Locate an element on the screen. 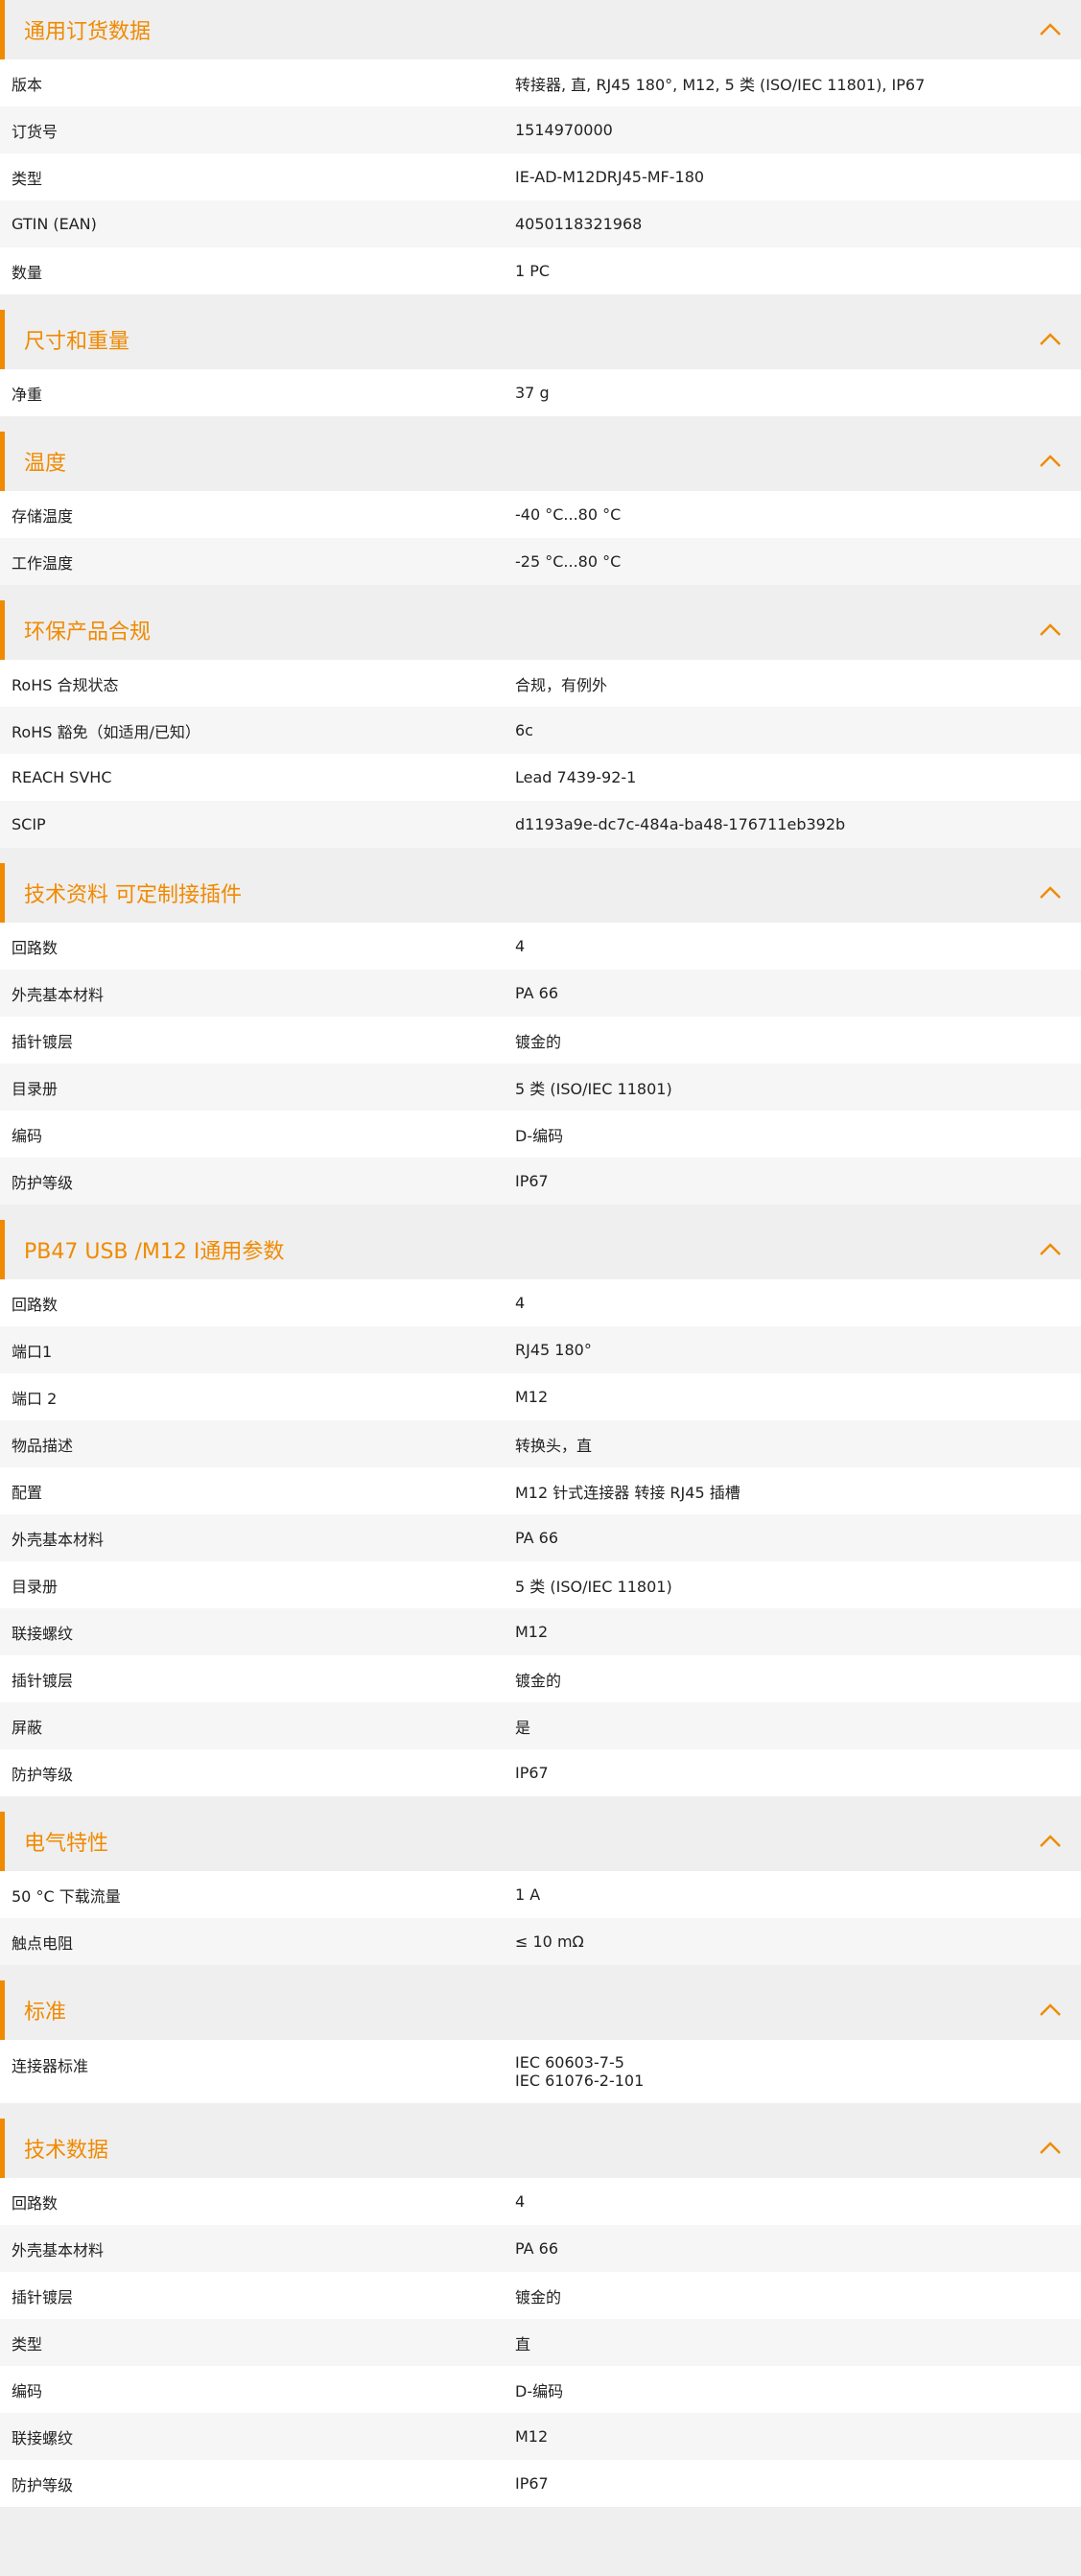 The width and height of the screenshot is (1081, 2576). section-title: 环保产品合规 is located at coordinates (88, 632).